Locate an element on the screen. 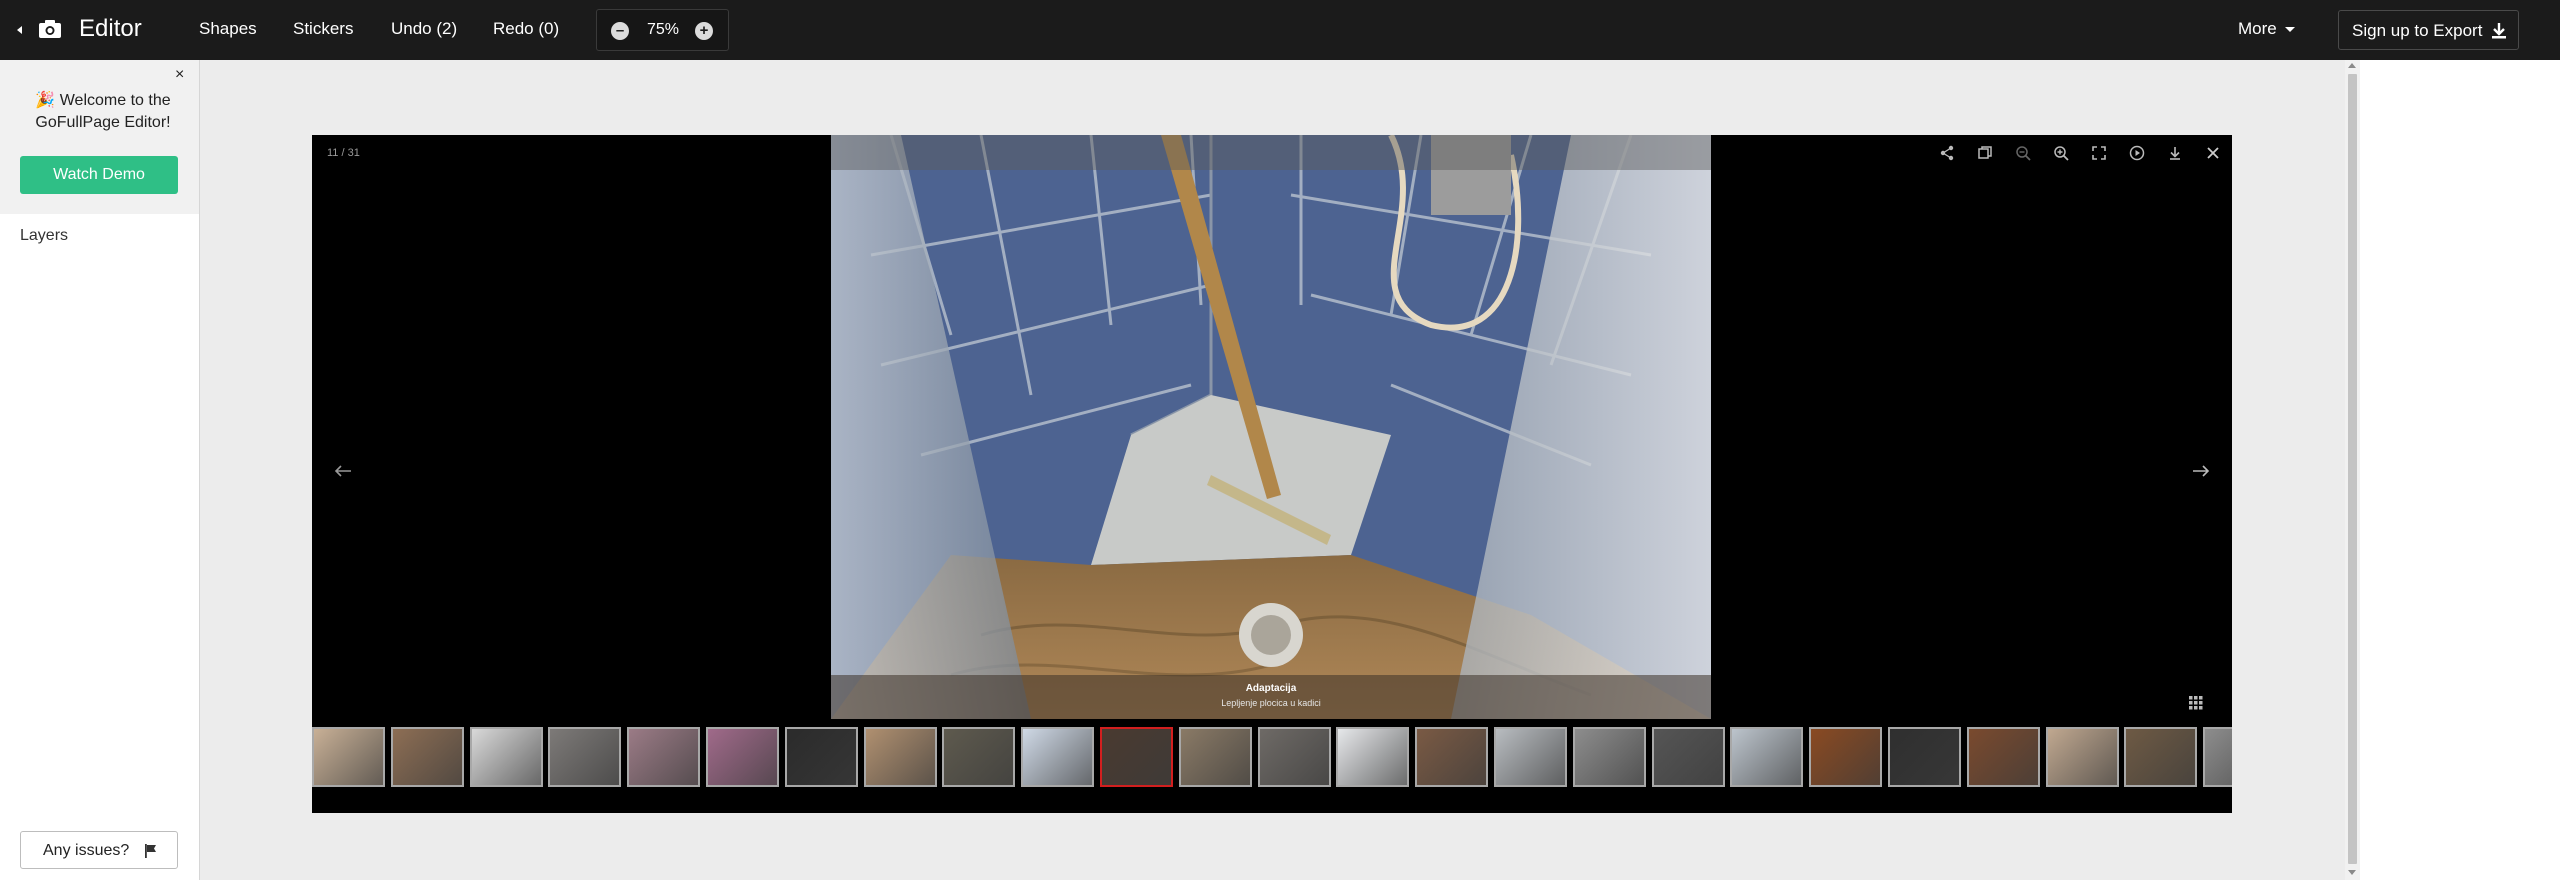 Image resolution: width=2560 pixels, height=880 pixels. redo-button: Redo (0) is located at coordinates (526, 29).